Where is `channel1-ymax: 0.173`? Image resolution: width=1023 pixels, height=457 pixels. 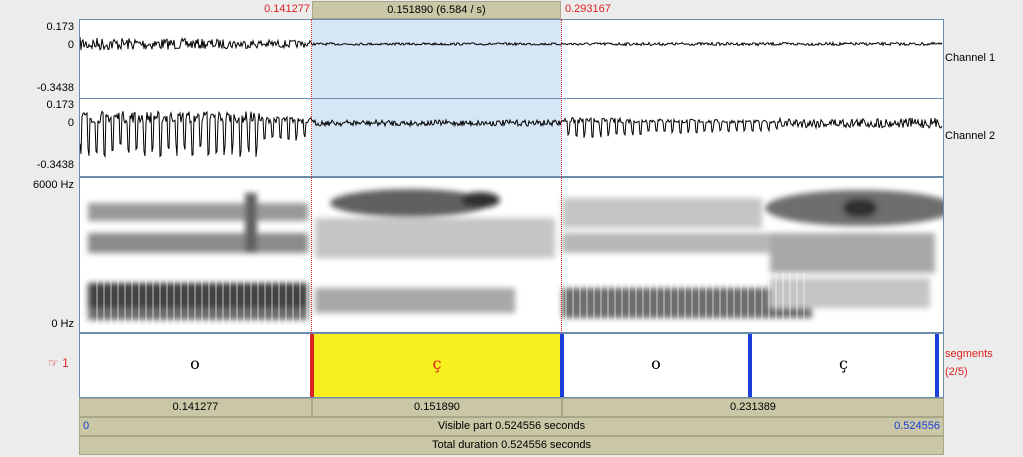
channel1-ymax: 0.173 is located at coordinates (60, 27).